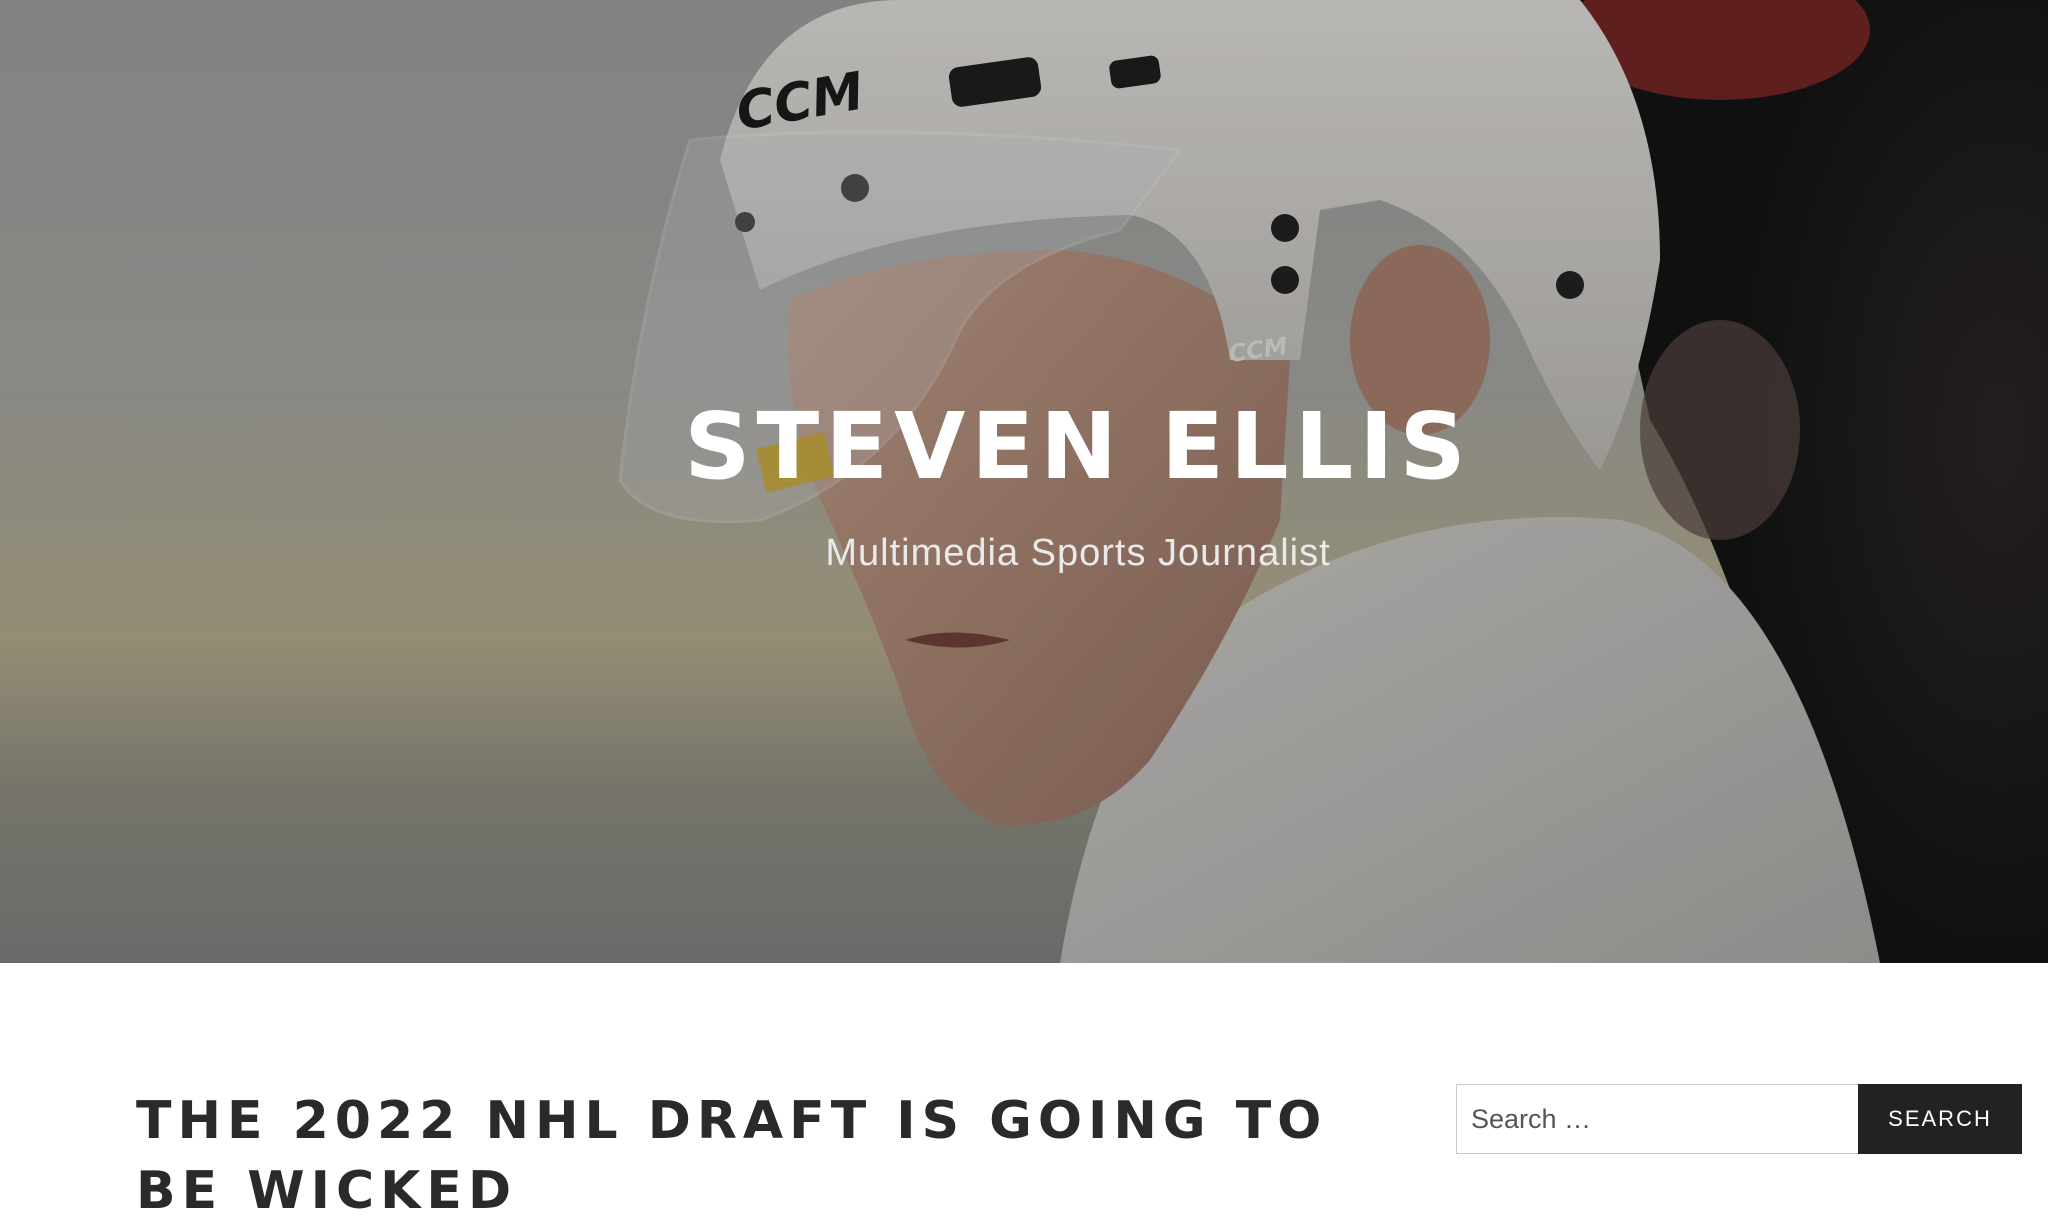 The width and height of the screenshot is (2048, 1226). I want to click on site-title: STEVEN ELLIS, so click(1024, 447).